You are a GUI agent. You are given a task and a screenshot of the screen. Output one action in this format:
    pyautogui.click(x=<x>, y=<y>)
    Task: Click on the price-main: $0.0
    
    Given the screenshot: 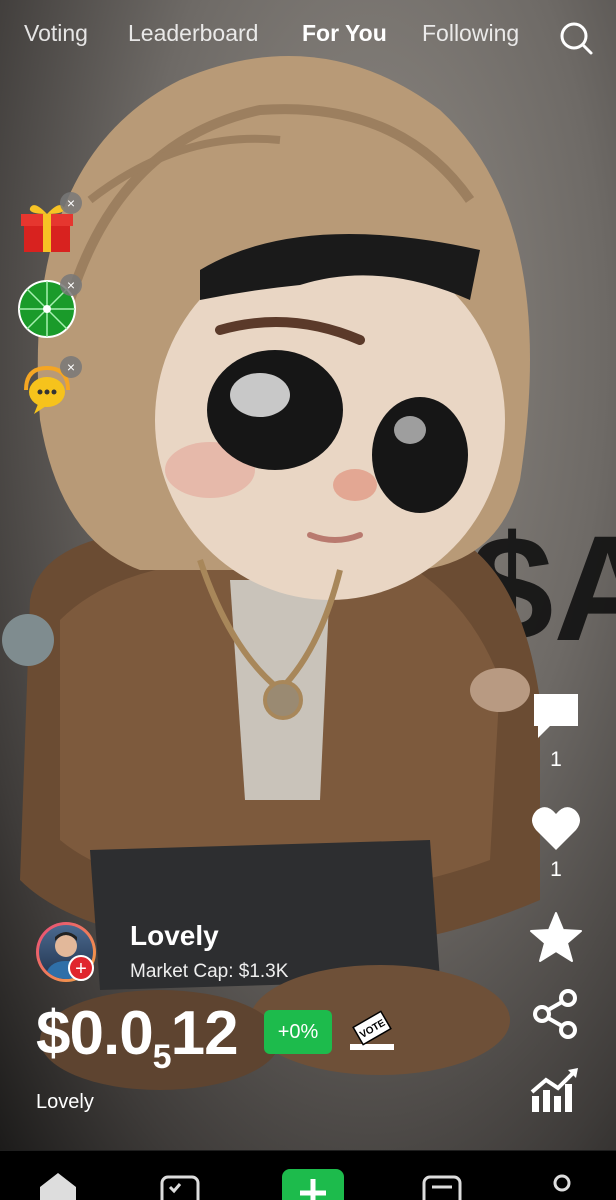 What is the action you would take?
    pyautogui.click(x=95, y=1033)
    